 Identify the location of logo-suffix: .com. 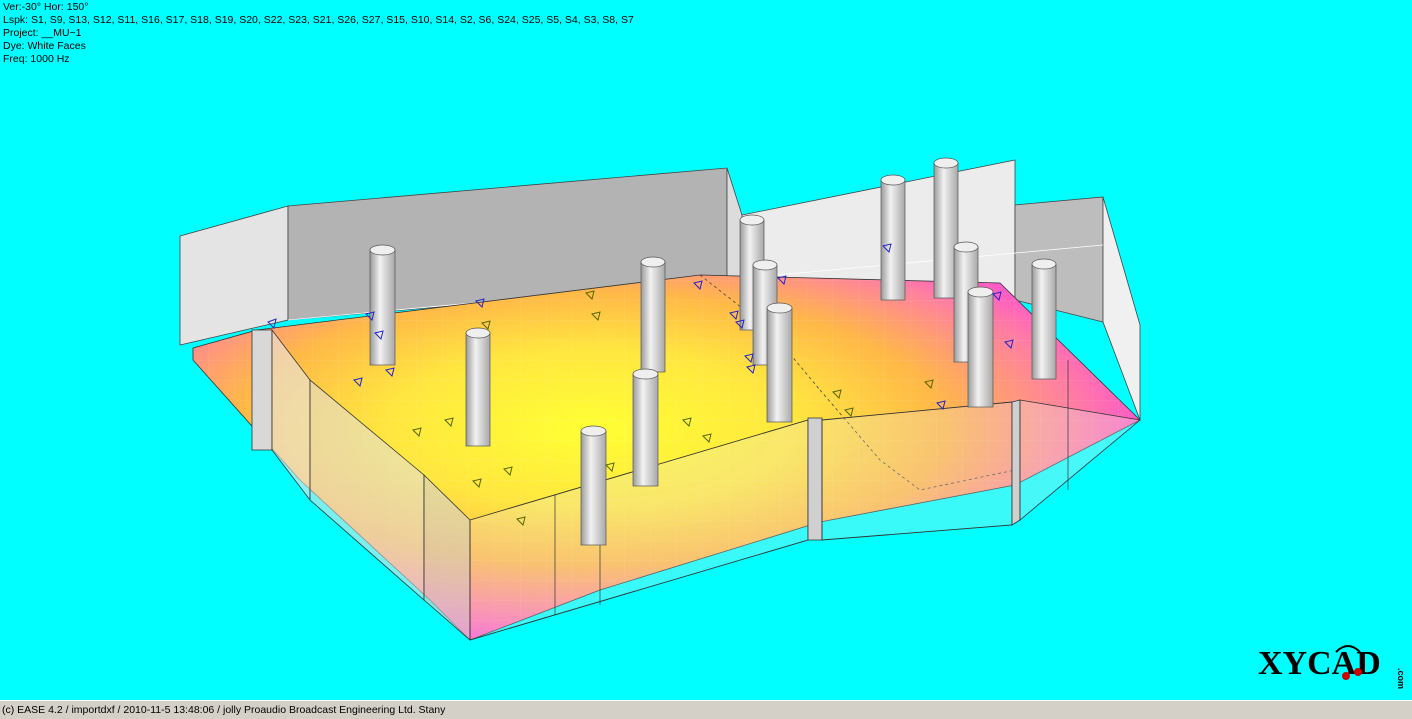
(1401, 678).